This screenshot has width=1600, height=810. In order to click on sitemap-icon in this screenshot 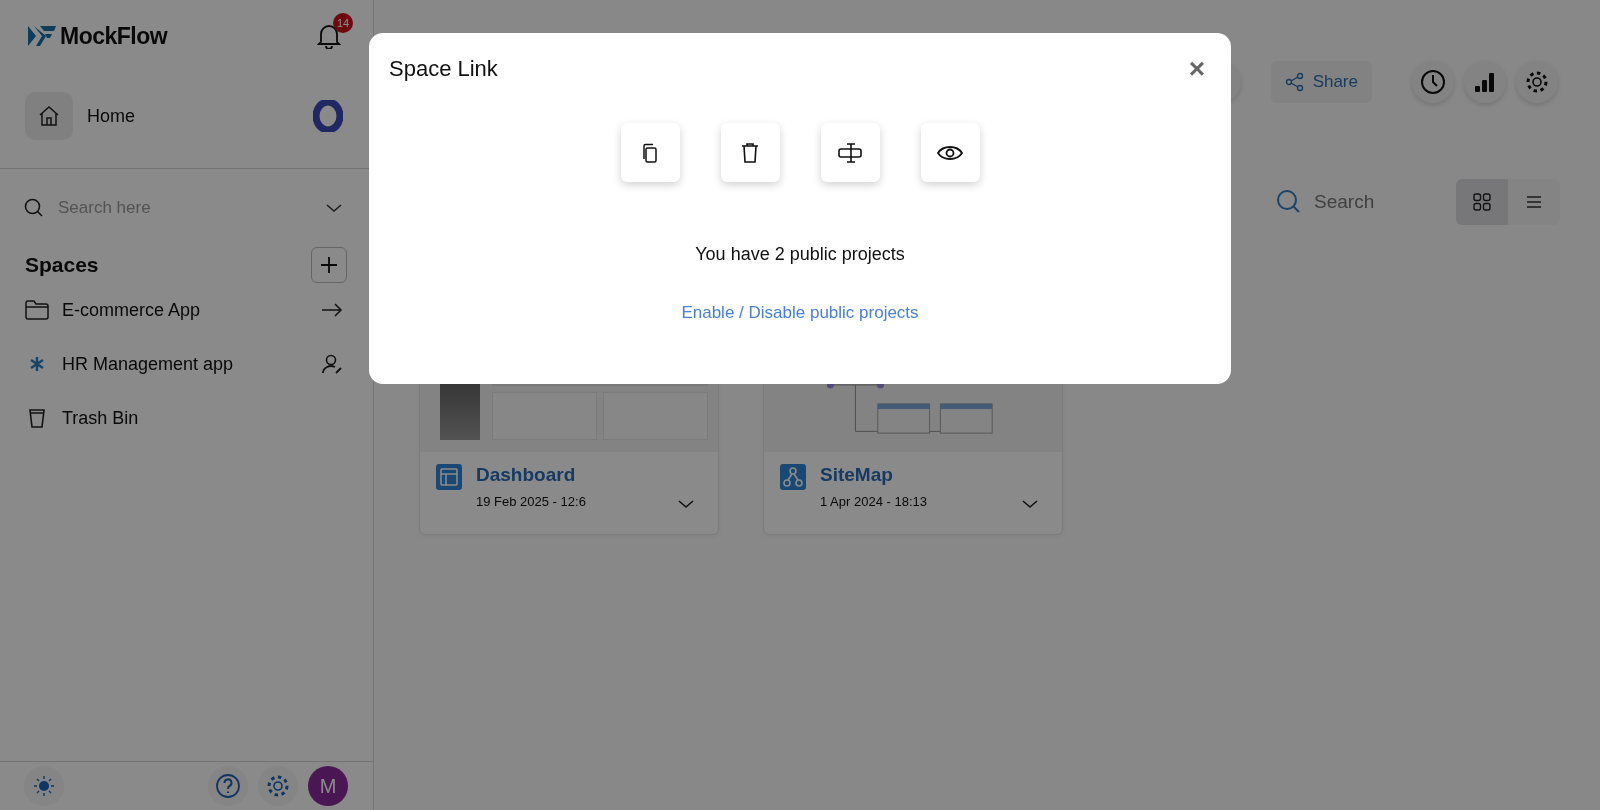, I will do `click(793, 477)`.